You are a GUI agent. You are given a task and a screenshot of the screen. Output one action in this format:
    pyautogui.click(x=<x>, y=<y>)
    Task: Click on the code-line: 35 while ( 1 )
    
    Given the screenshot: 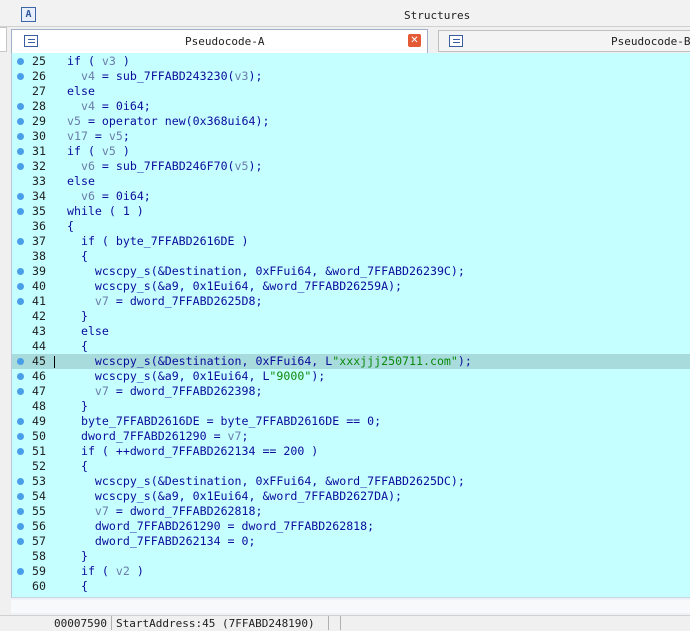 What is the action you would take?
    pyautogui.click(x=351, y=211)
    